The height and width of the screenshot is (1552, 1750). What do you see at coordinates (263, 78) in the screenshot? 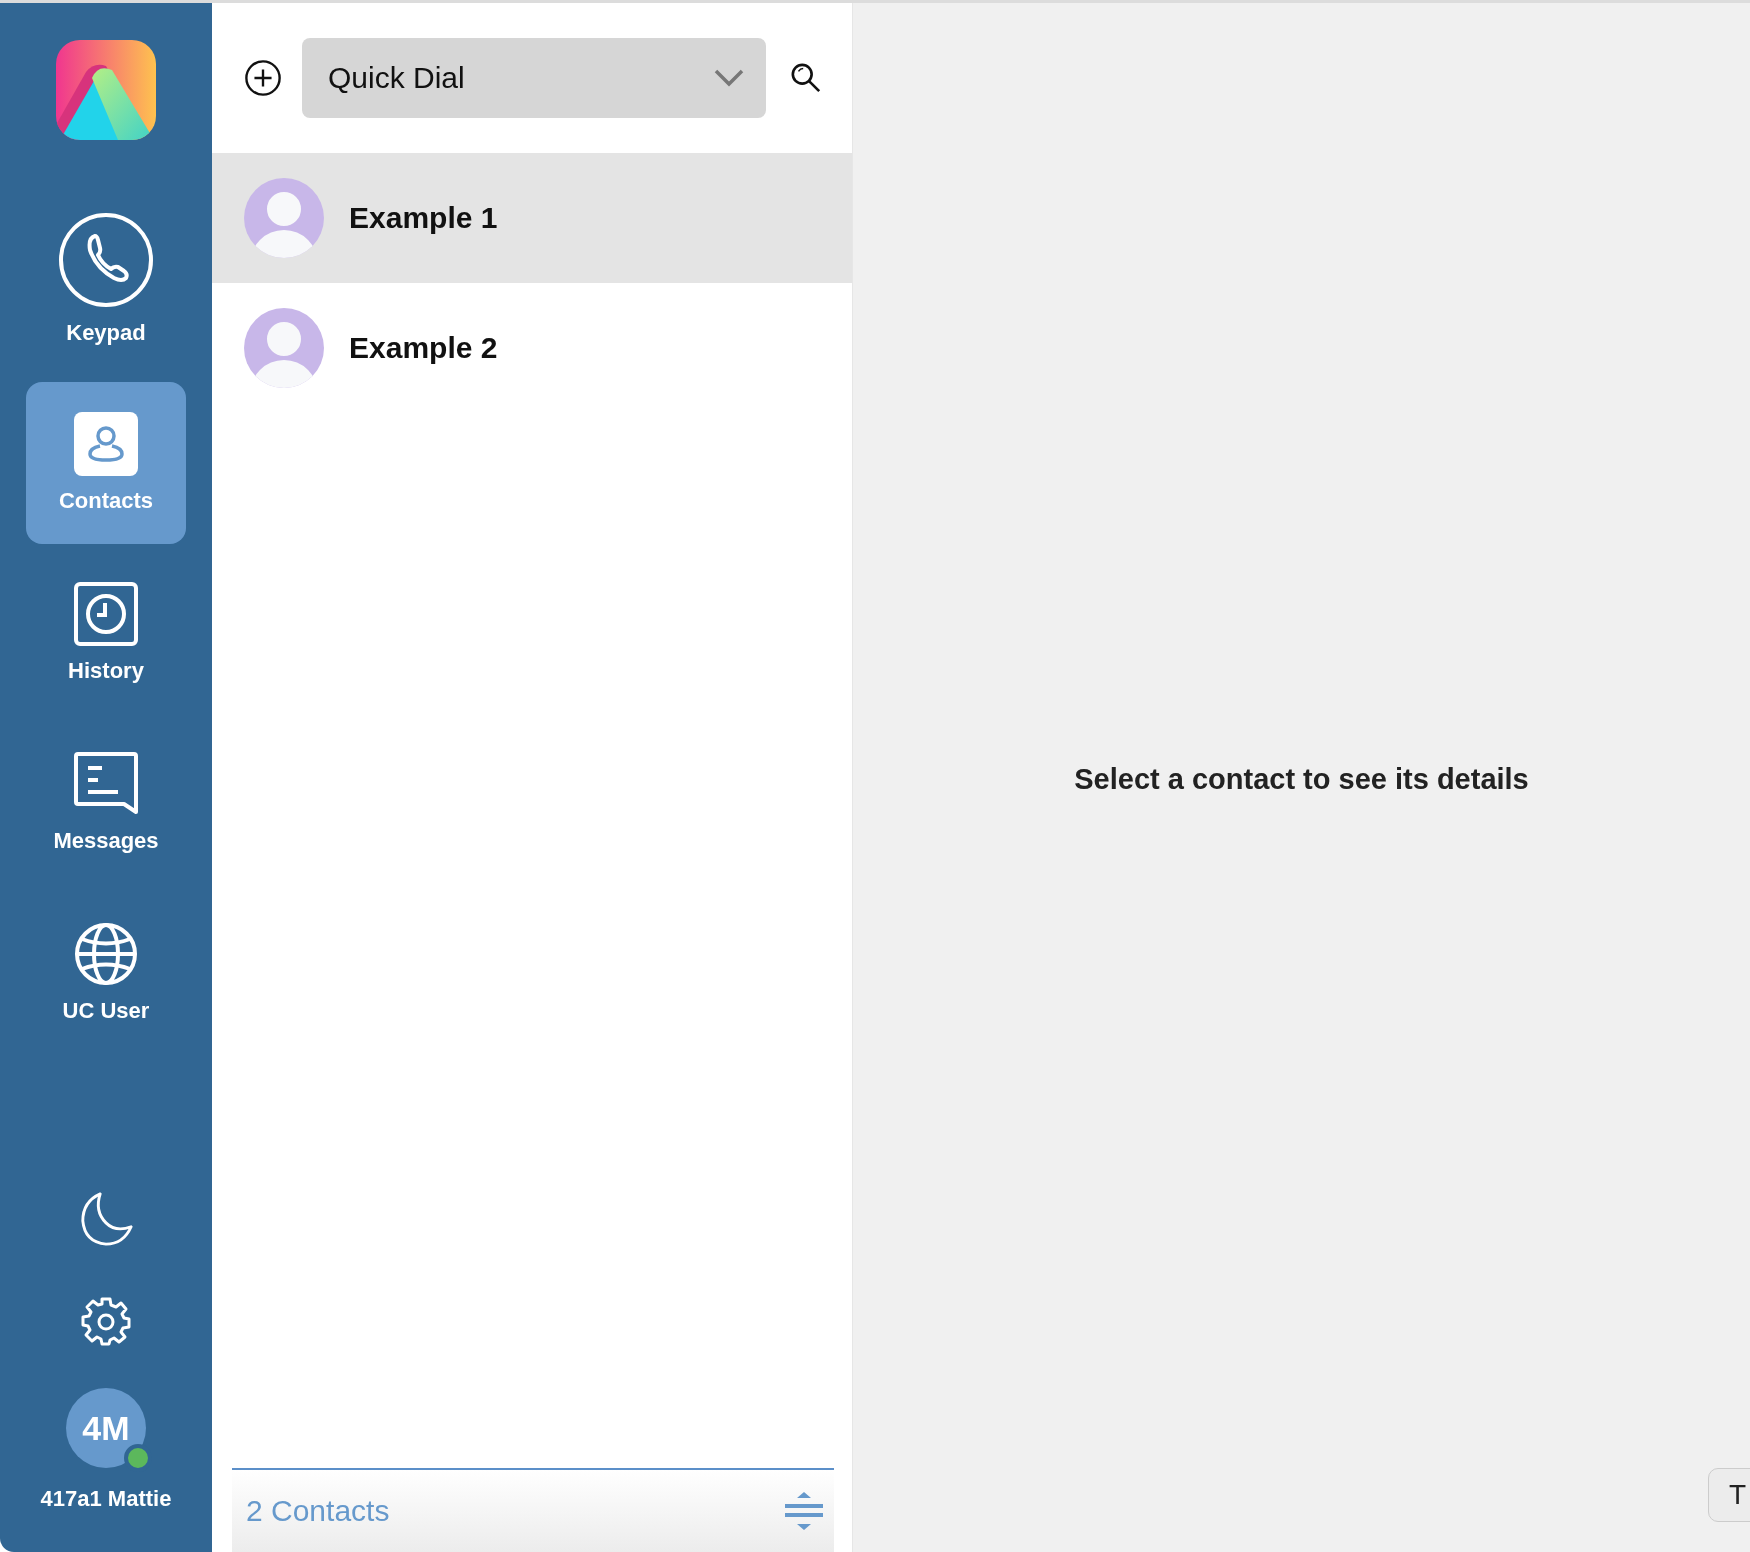
I see `add-icon` at bounding box center [263, 78].